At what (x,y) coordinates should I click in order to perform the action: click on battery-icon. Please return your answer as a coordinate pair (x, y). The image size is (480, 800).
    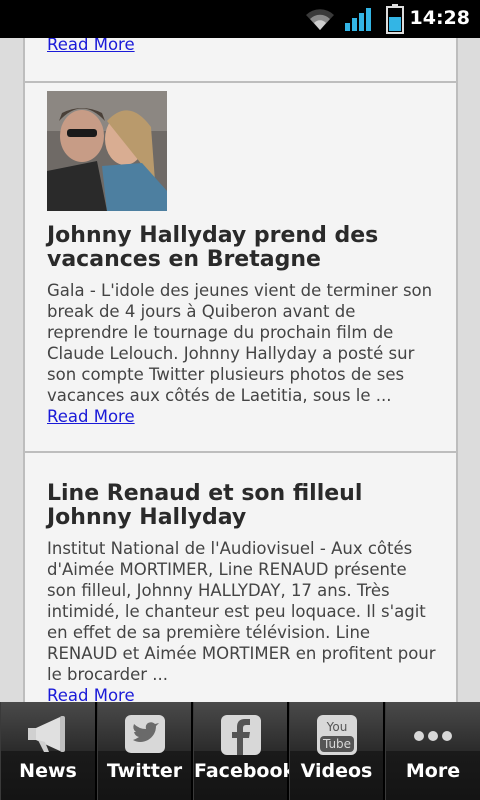
    Looking at the image, I should click on (395, 19).